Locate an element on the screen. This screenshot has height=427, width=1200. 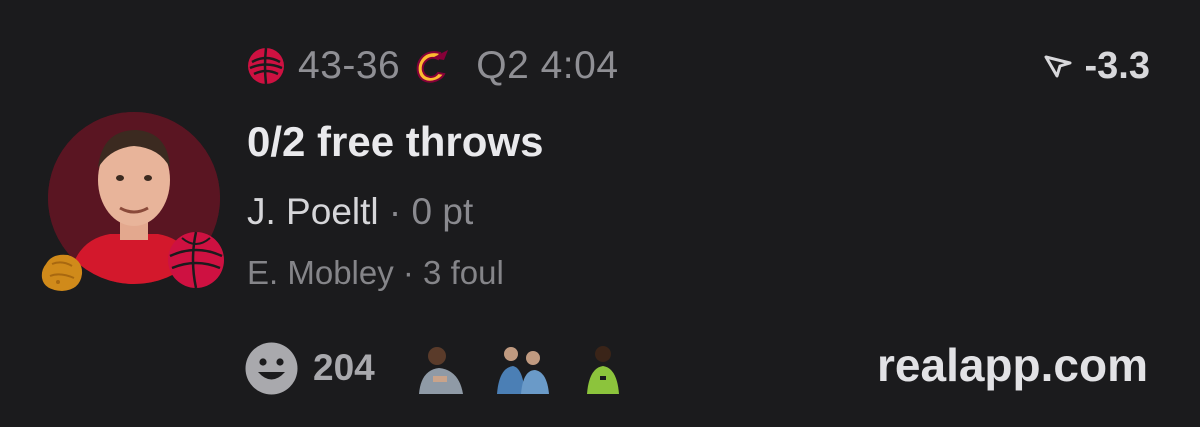
reaction-count: 204 is located at coordinates (344, 367).